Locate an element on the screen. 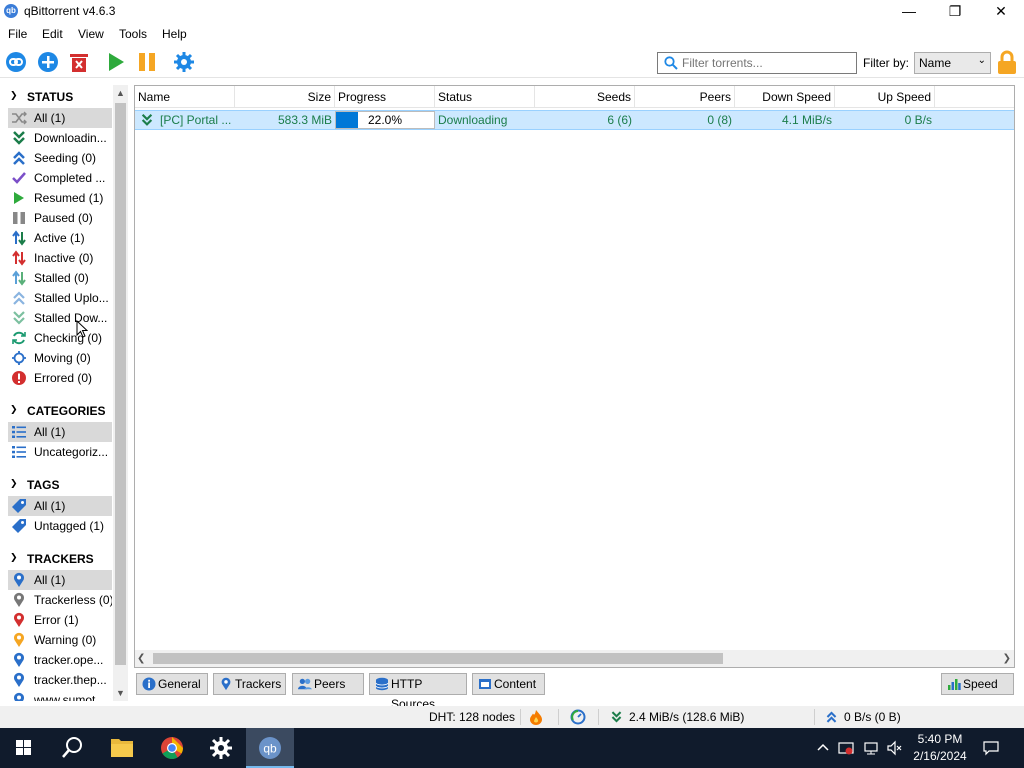 This screenshot has width=1024, height=768. download-speed-icon is located at coordinates (616, 717).